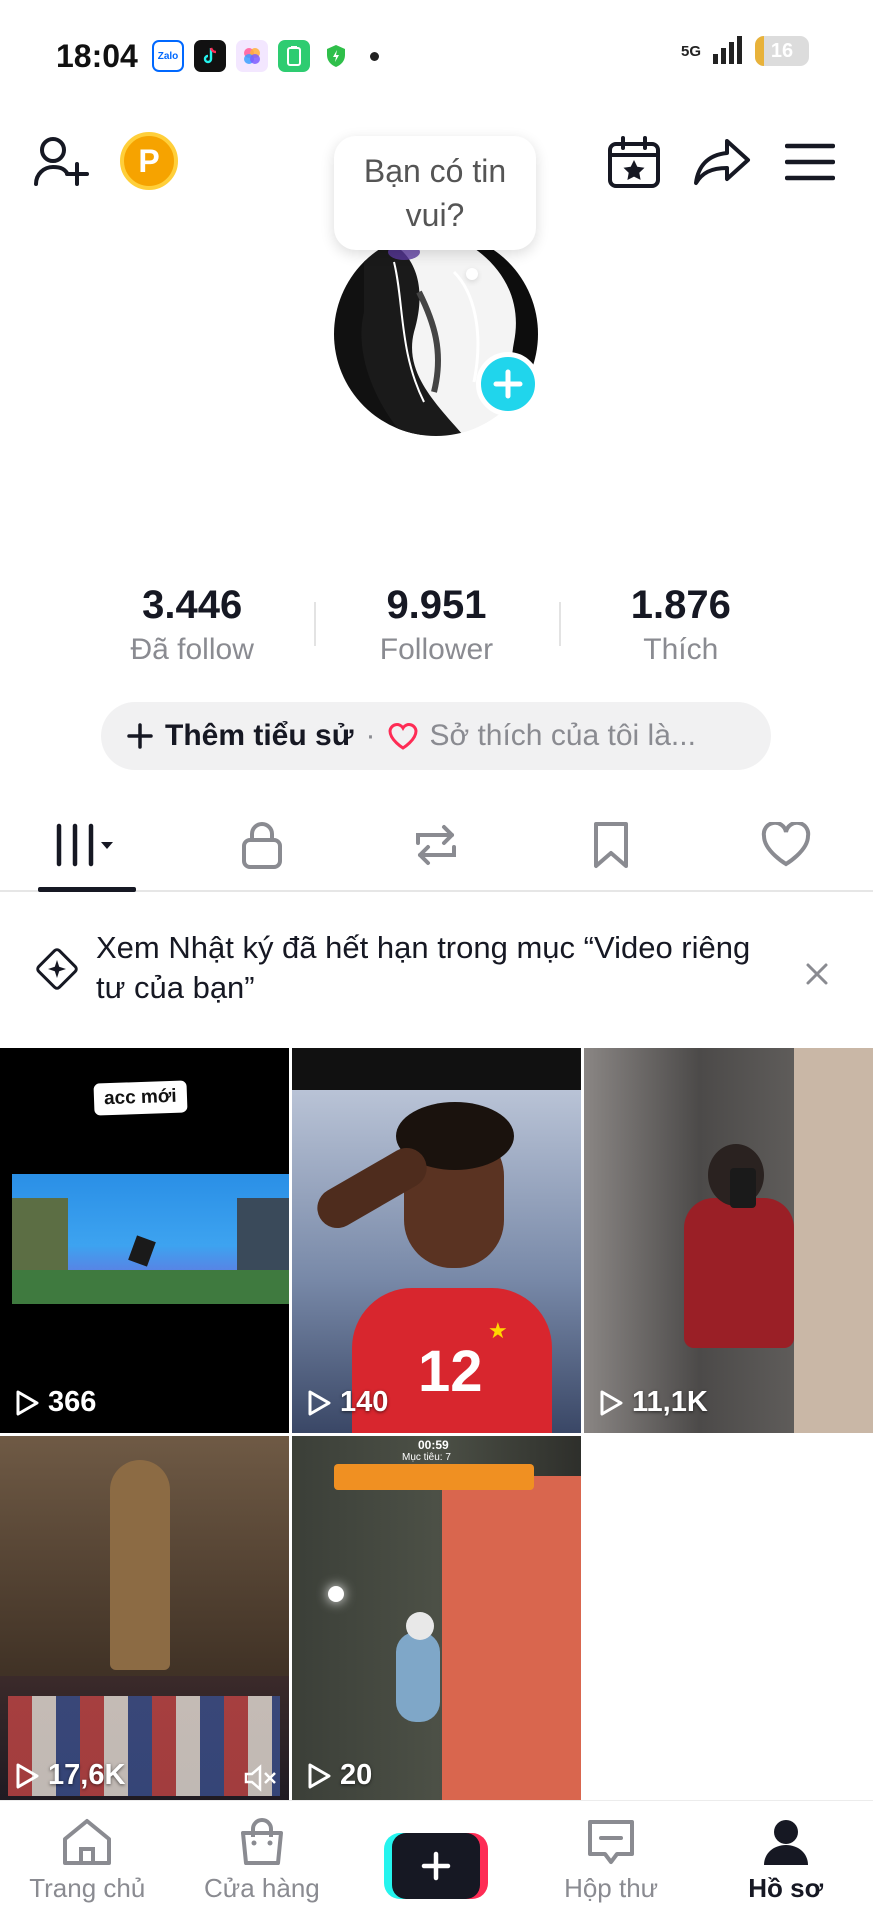 This screenshot has height=1920, width=873. I want to click on add-bio-button: Thêm tiểu sử, so click(240, 736).